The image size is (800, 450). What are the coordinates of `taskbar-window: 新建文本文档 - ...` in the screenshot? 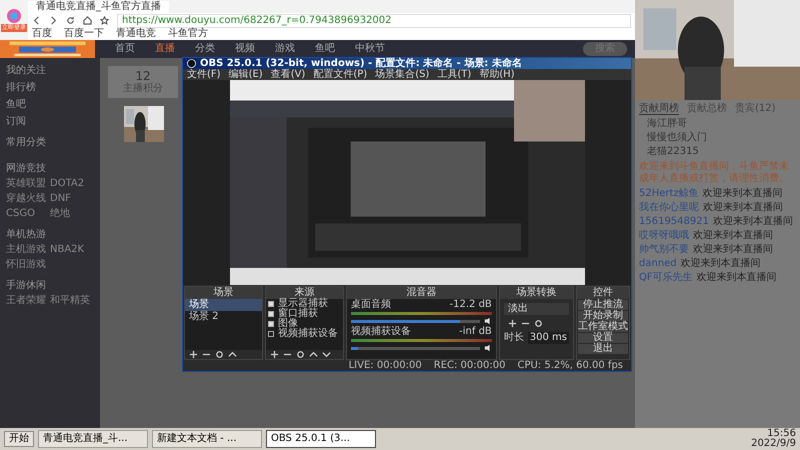 It's located at (207, 439).